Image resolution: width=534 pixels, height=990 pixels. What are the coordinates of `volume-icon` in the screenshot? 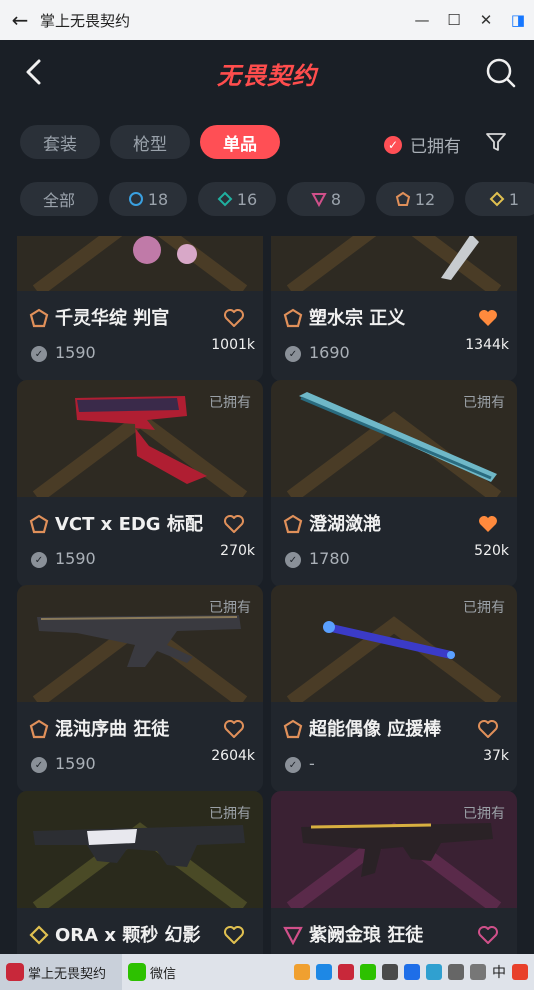 It's located at (478, 972).